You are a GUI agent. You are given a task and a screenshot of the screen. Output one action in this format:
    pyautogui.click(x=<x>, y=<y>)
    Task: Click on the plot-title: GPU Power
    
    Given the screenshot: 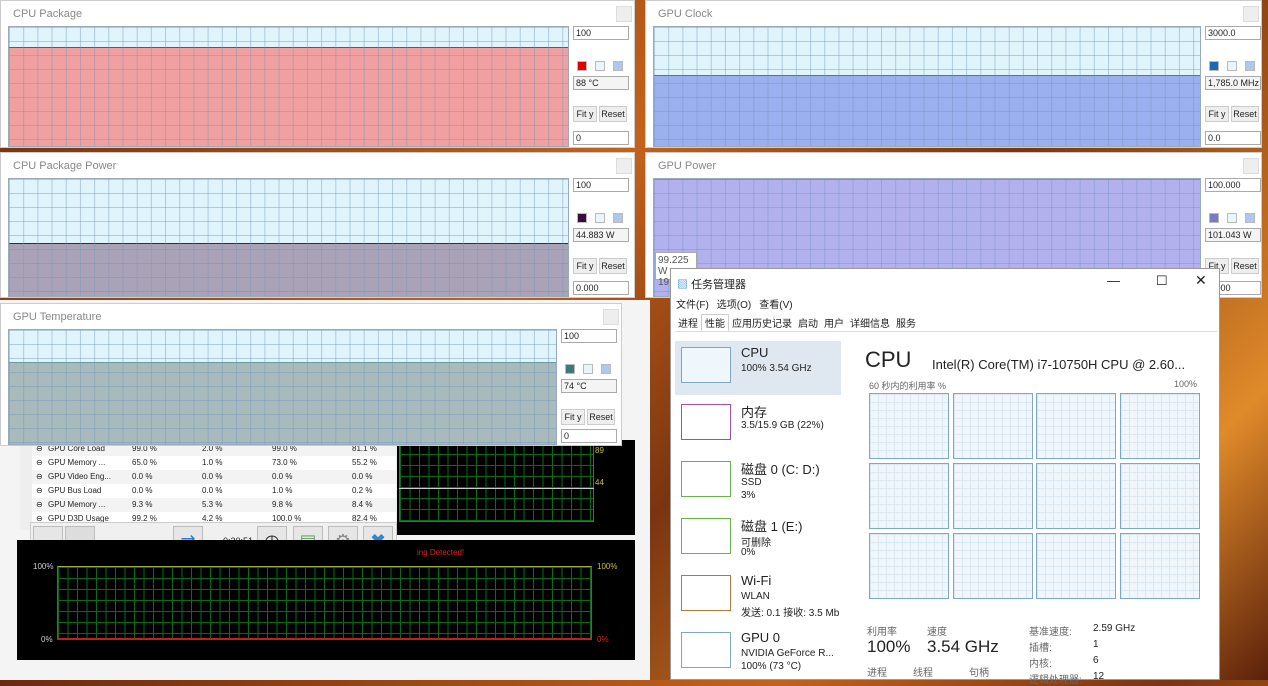 What is the action you would take?
    pyautogui.click(x=687, y=166)
    